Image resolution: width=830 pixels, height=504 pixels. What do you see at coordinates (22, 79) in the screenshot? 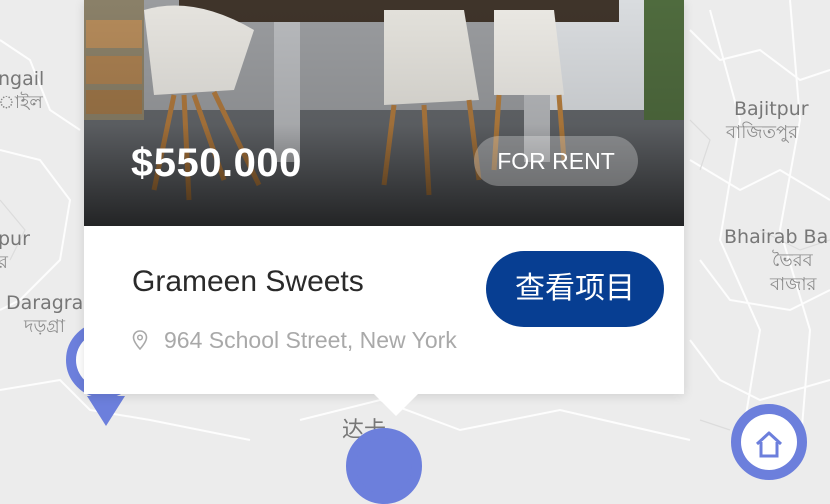
I see `map-place-label: ngail` at bounding box center [22, 79].